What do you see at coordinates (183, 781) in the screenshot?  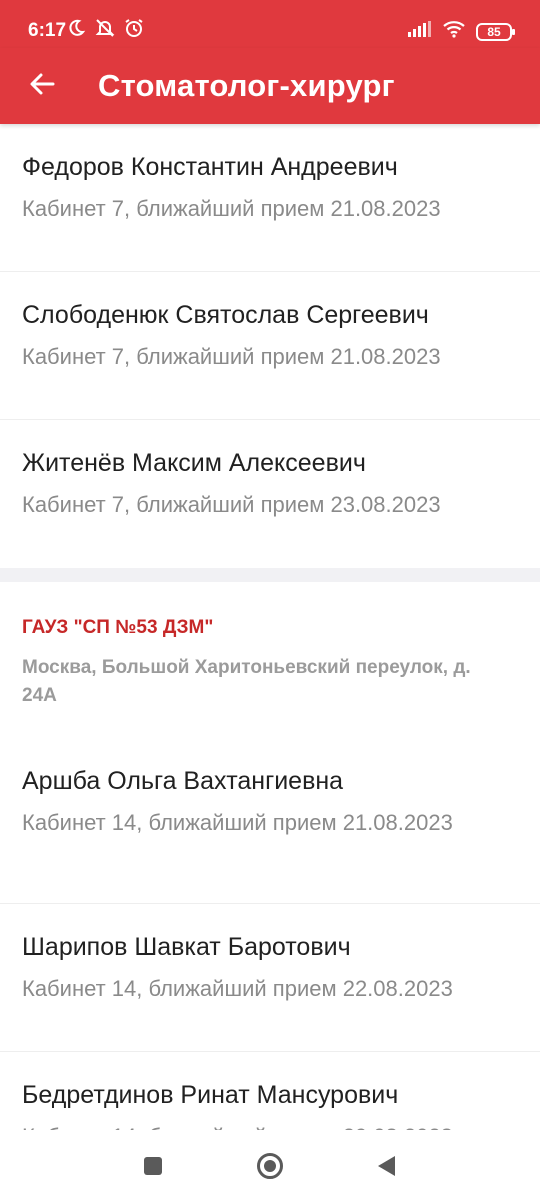 I see `doctor-name: Аршба Ольга Вахтангиевна` at bounding box center [183, 781].